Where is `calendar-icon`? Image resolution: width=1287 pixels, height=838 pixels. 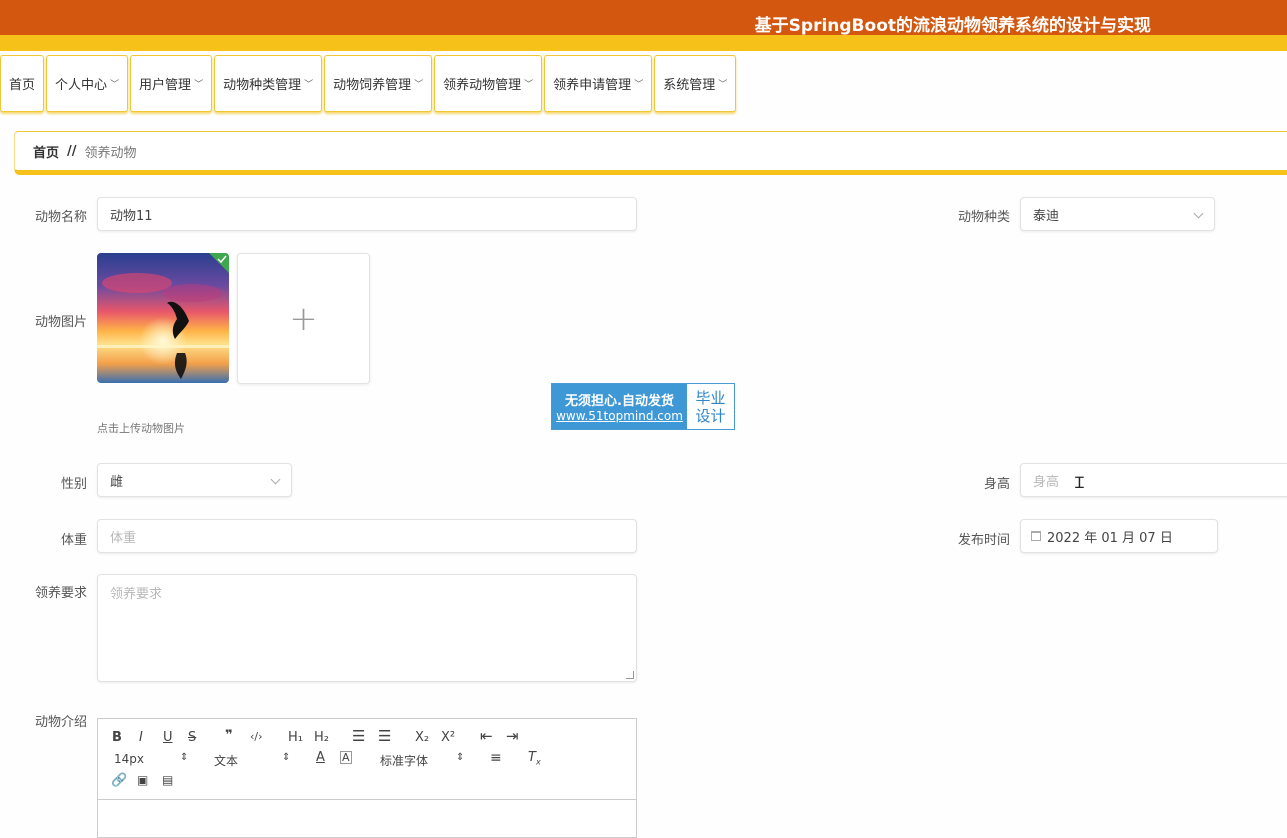
calendar-icon is located at coordinates (1036, 536).